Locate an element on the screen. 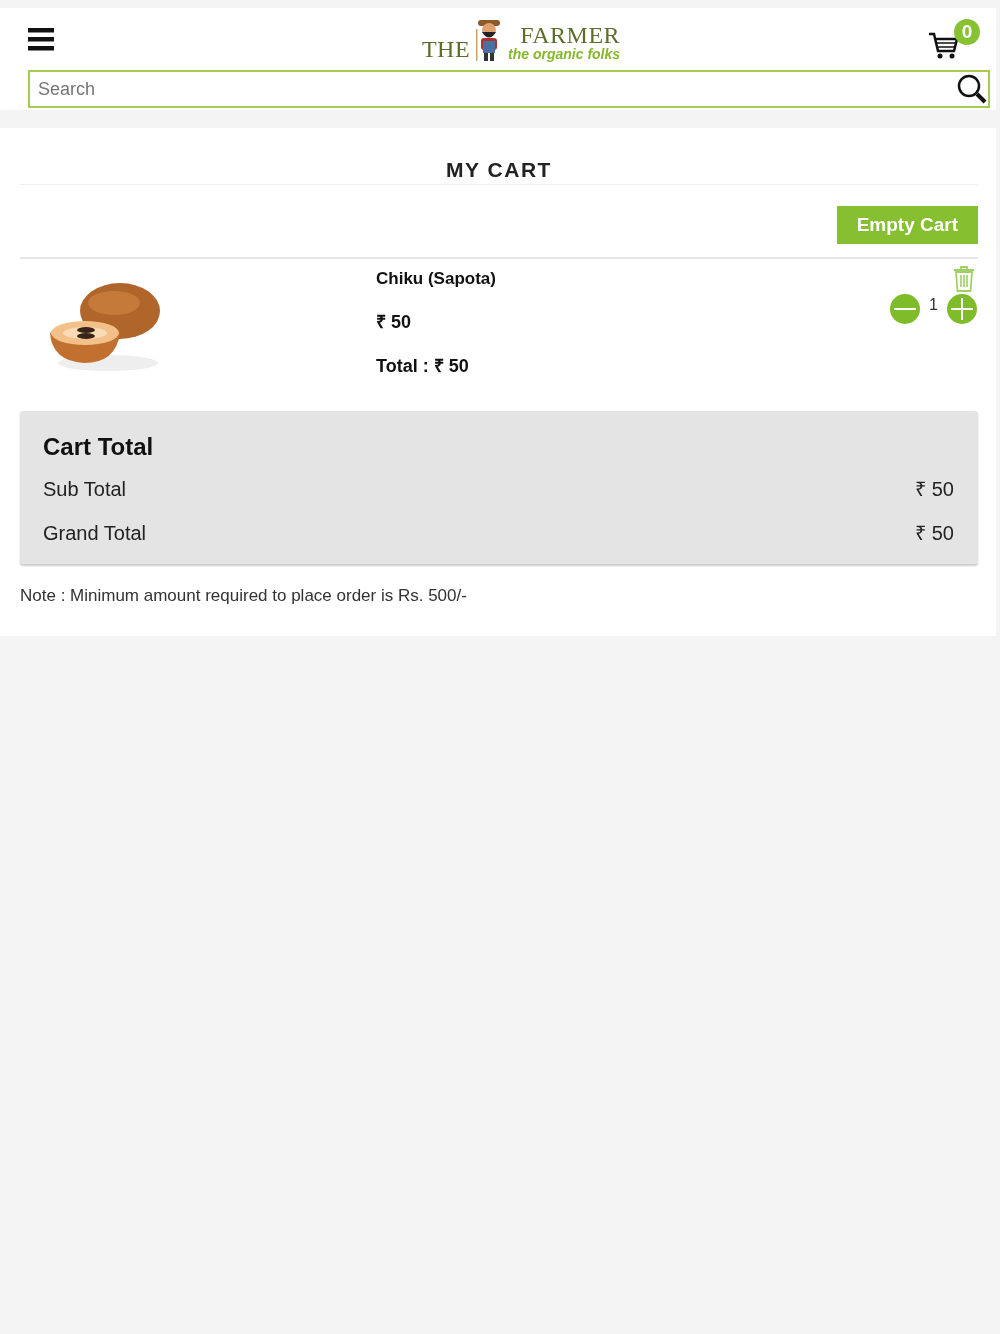  empty-cart-button: Empty Cart is located at coordinates (907, 225).